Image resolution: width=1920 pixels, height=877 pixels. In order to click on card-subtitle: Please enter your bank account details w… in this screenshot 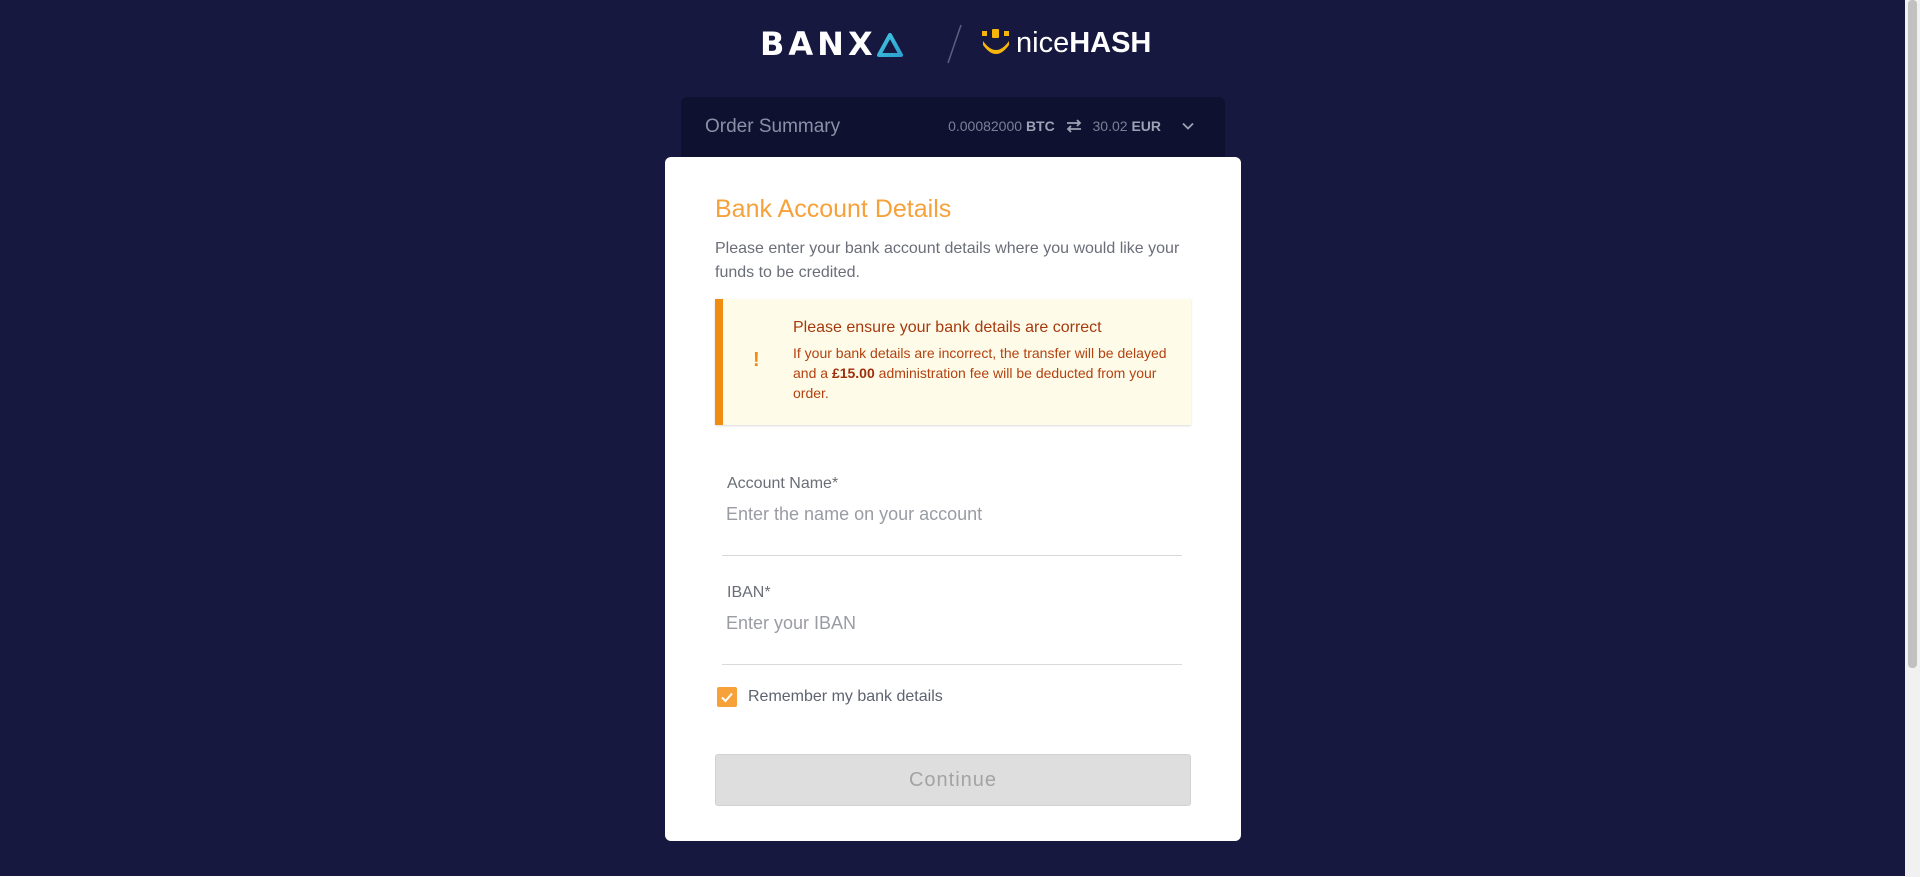, I will do `click(947, 260)`.